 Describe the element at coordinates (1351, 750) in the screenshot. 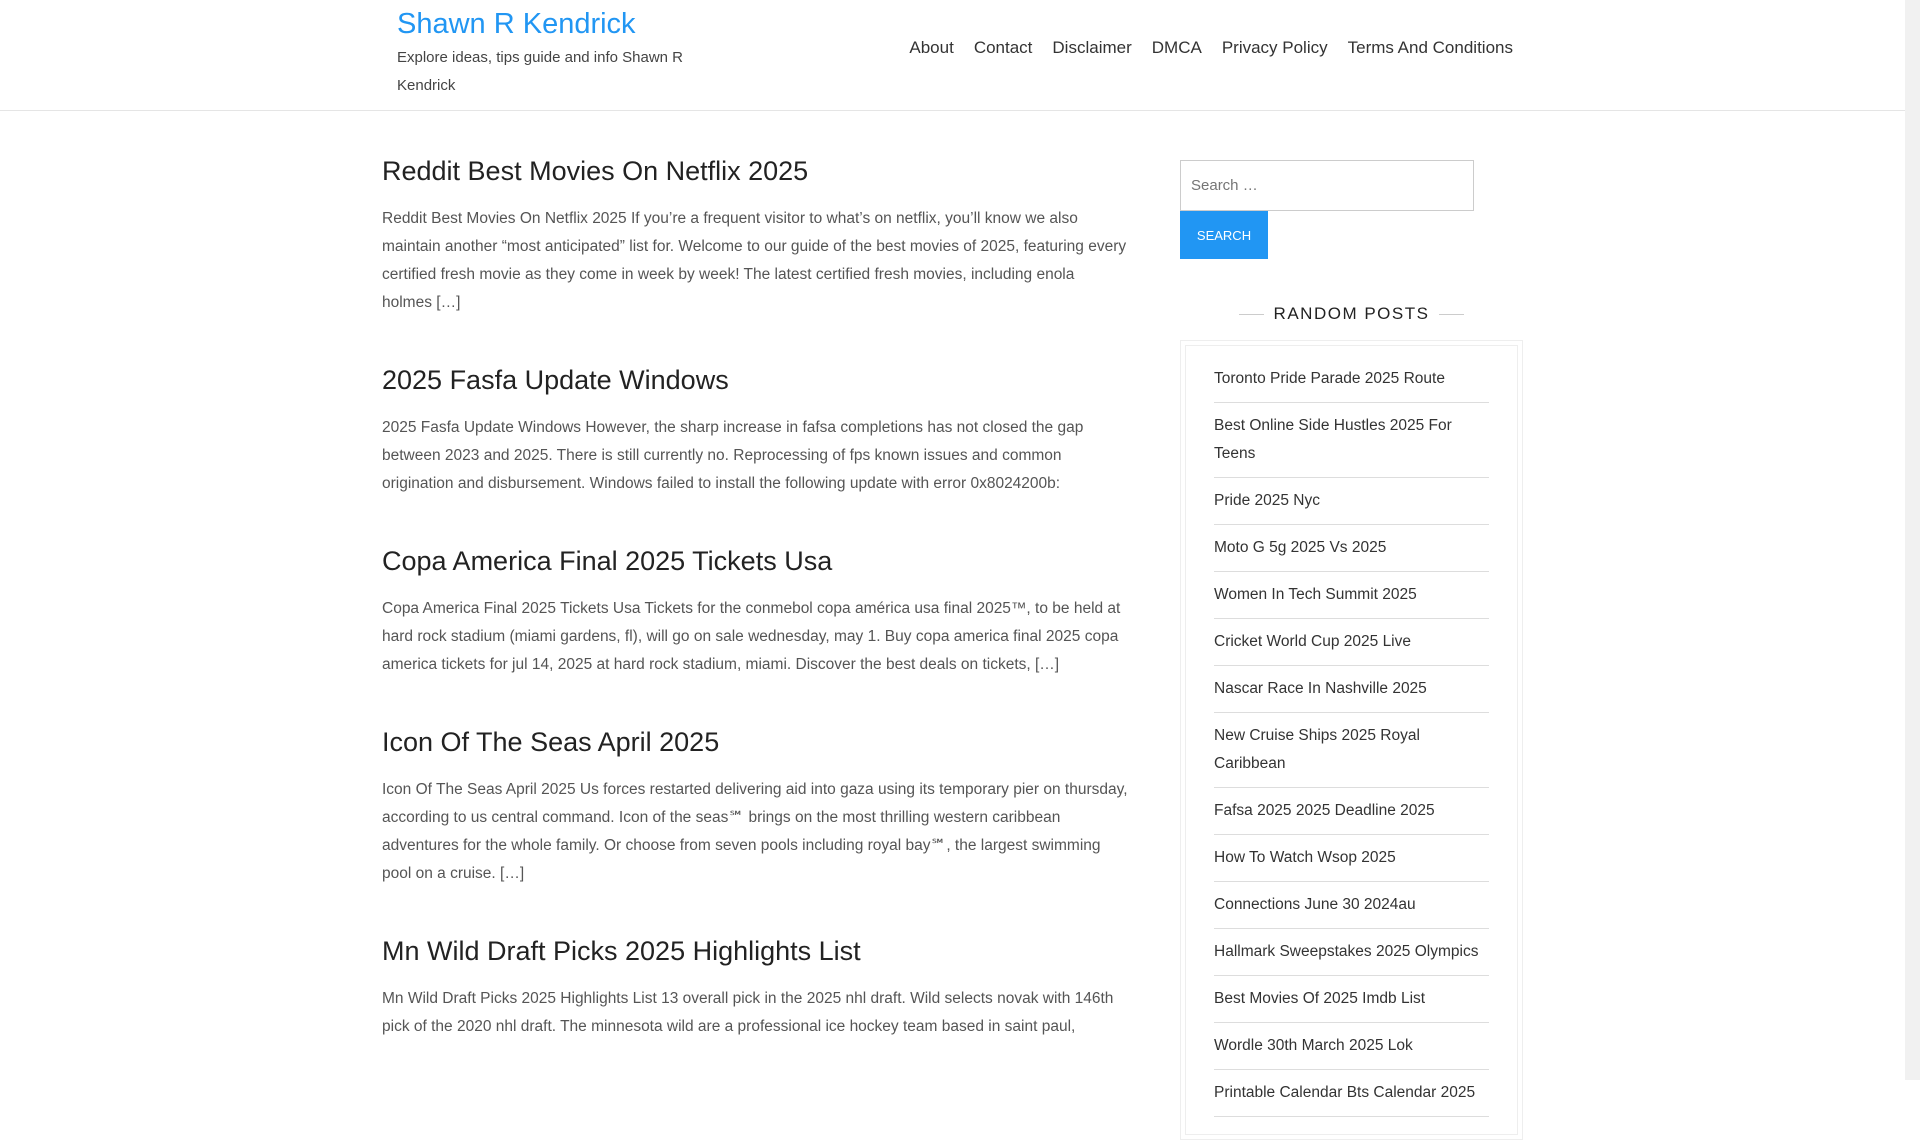

I see `random-post-link: New Cruise Ships 2025 Royal Caribbean` at that location.